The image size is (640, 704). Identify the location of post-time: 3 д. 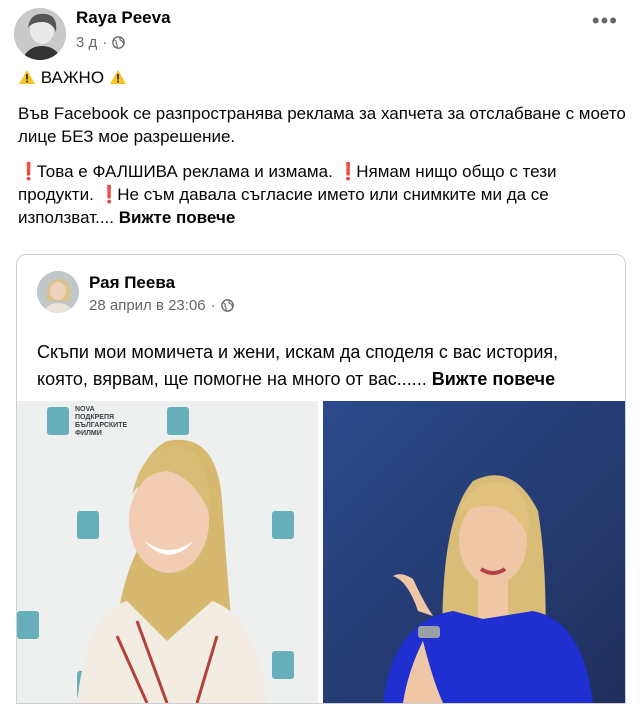
(86, 42).